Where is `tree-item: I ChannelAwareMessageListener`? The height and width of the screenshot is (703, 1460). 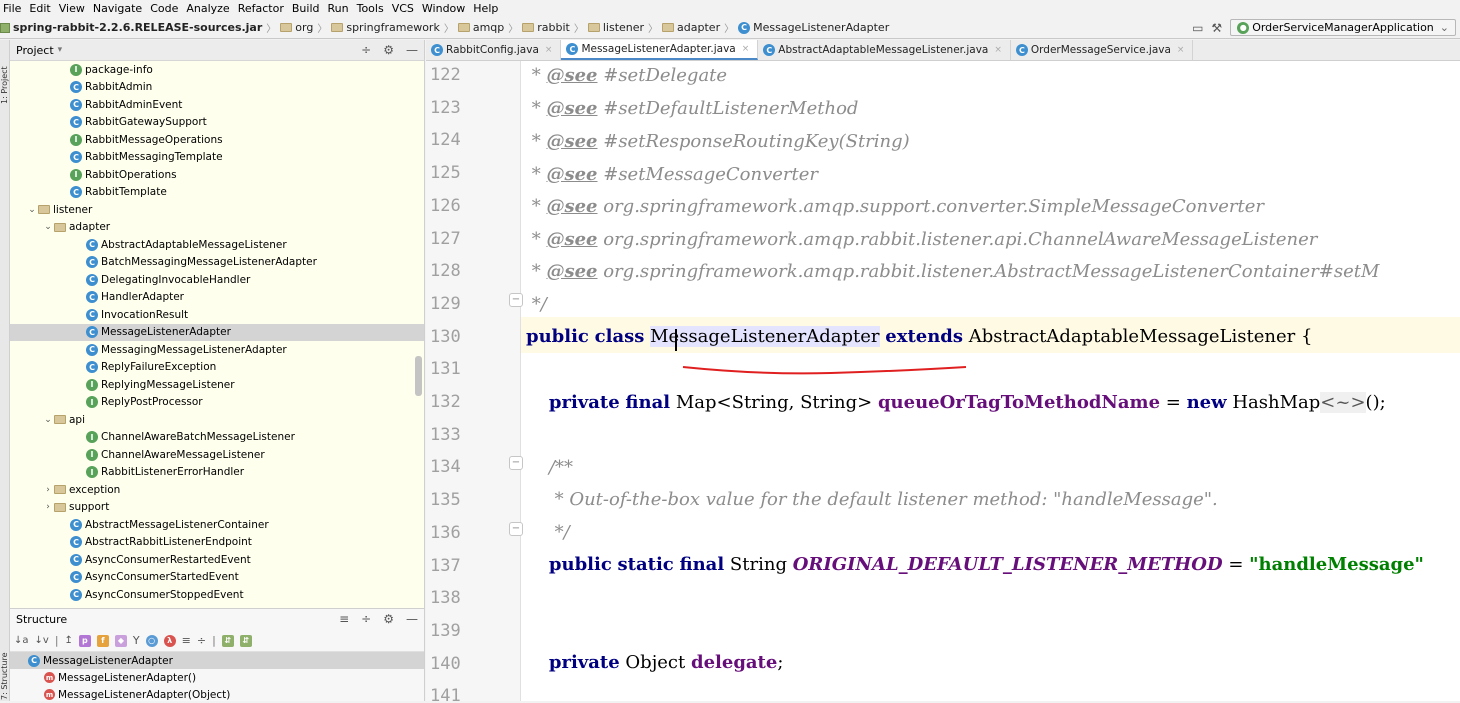
tree-item: I ChannelAwareMessageListener is located at coordinates (217, 455).